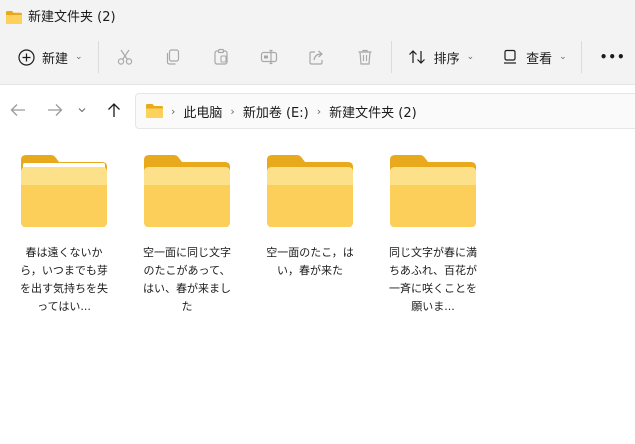 This screenshot has width=635, height=444. I want to click on sort-button-label: 排序, so click(446, 59).